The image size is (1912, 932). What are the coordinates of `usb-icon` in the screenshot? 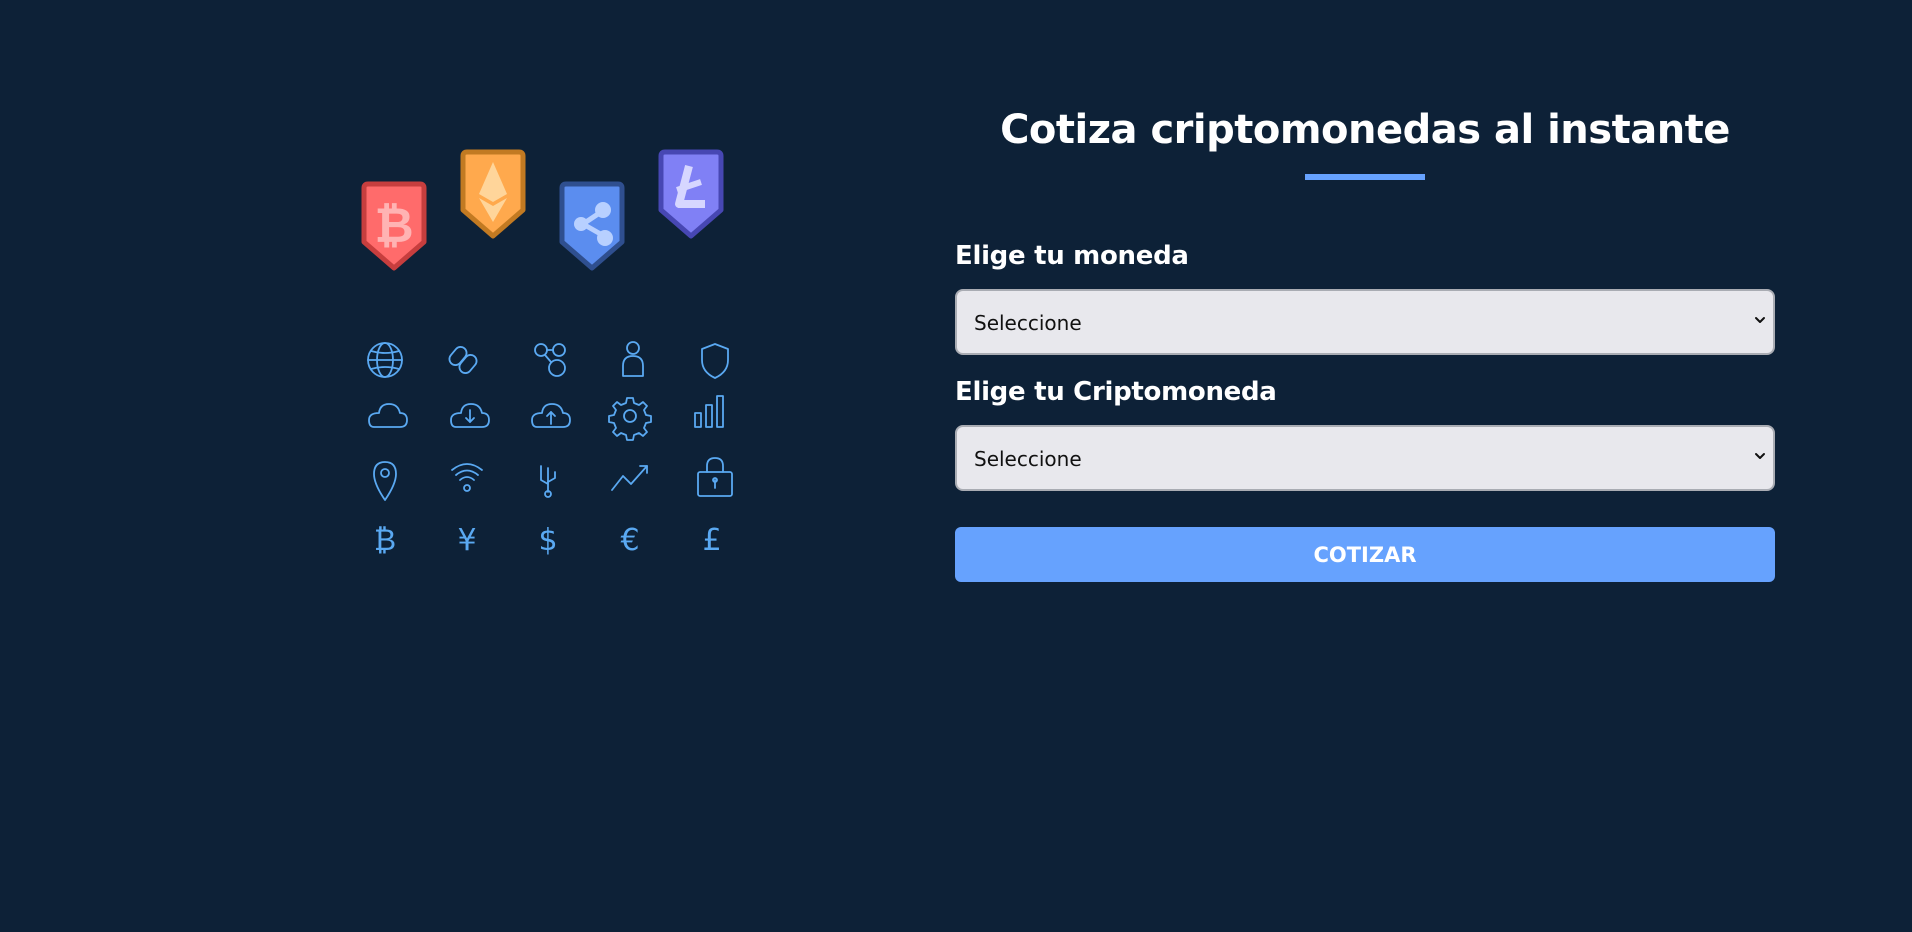 It's located at (548, 481).